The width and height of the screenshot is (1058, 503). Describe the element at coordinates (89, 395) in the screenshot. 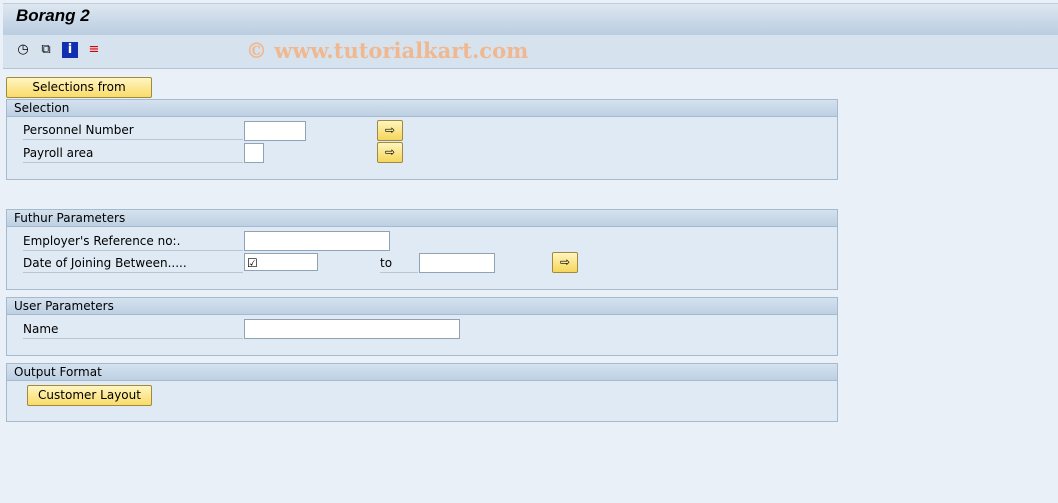

I see `customer-layout-button: Customer Layout` at that location.